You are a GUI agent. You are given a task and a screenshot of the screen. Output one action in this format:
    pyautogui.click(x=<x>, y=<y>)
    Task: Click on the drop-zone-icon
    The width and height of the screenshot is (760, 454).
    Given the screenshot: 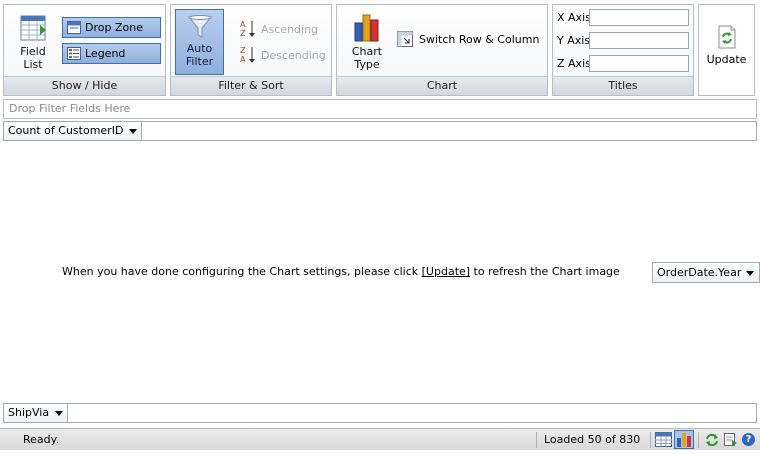 What is the action you would take?
    pyautogui.click(x=74, y=27)
    